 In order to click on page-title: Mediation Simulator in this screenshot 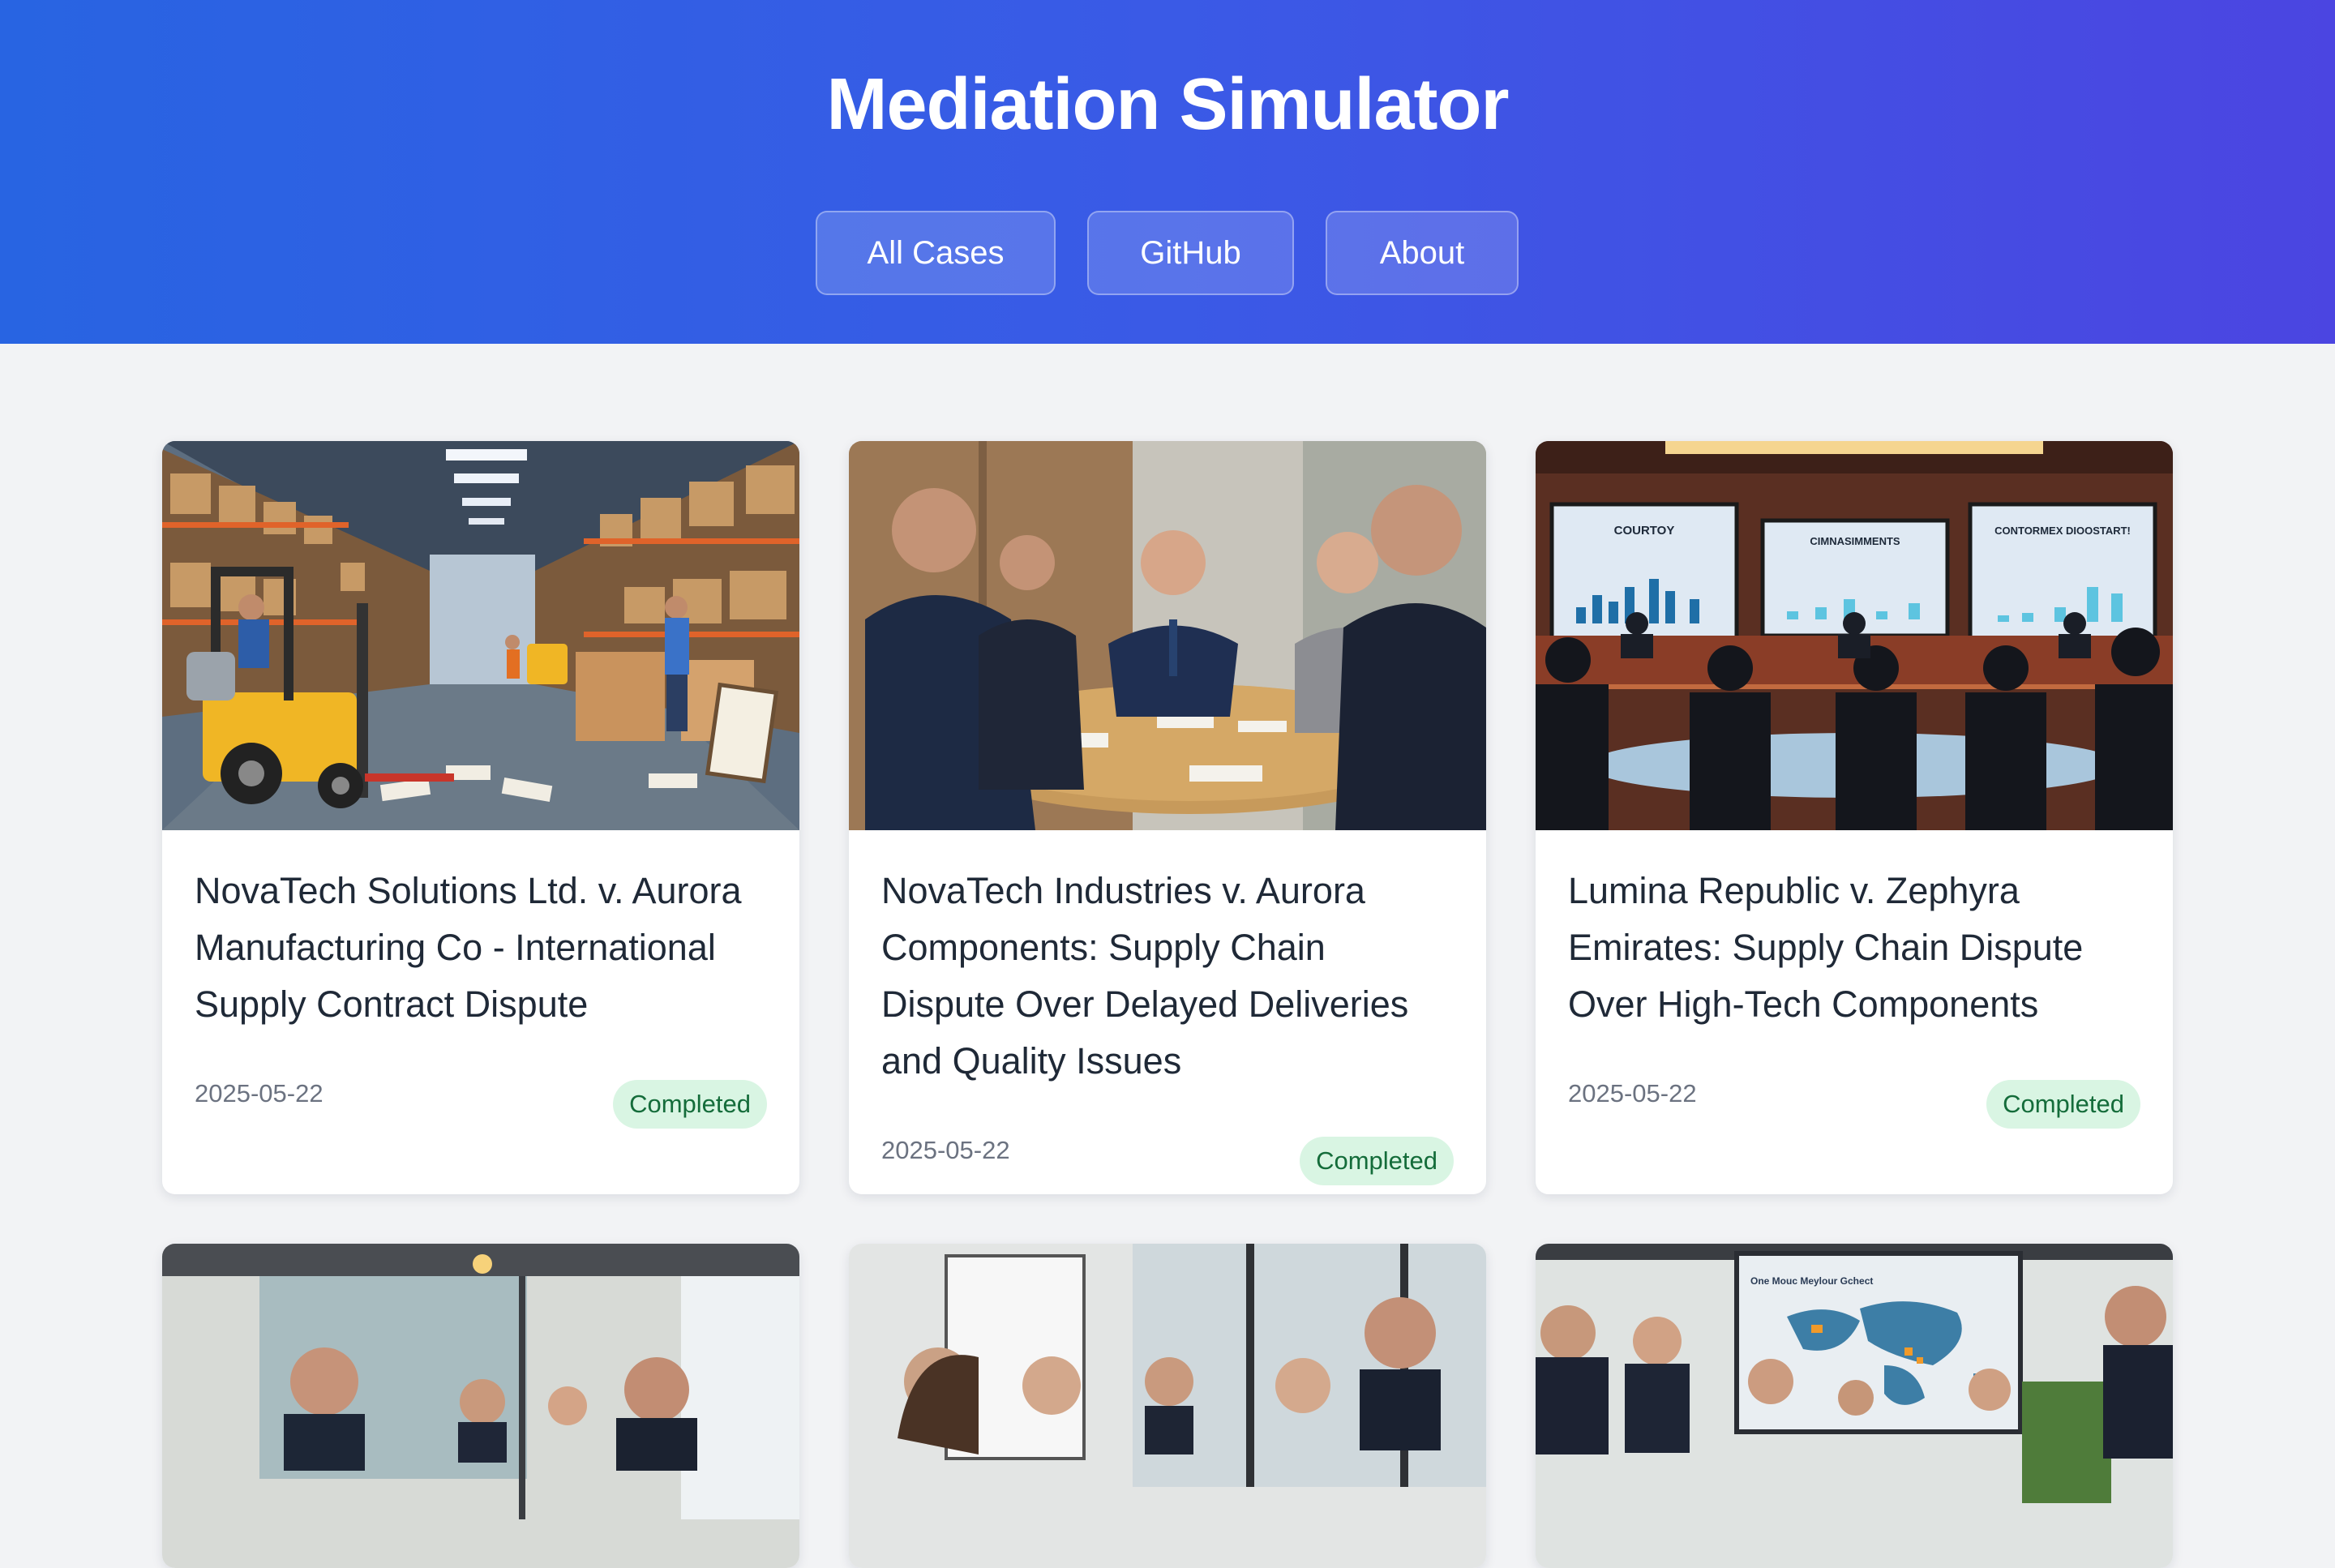, I will do `click(1167, 104)`.